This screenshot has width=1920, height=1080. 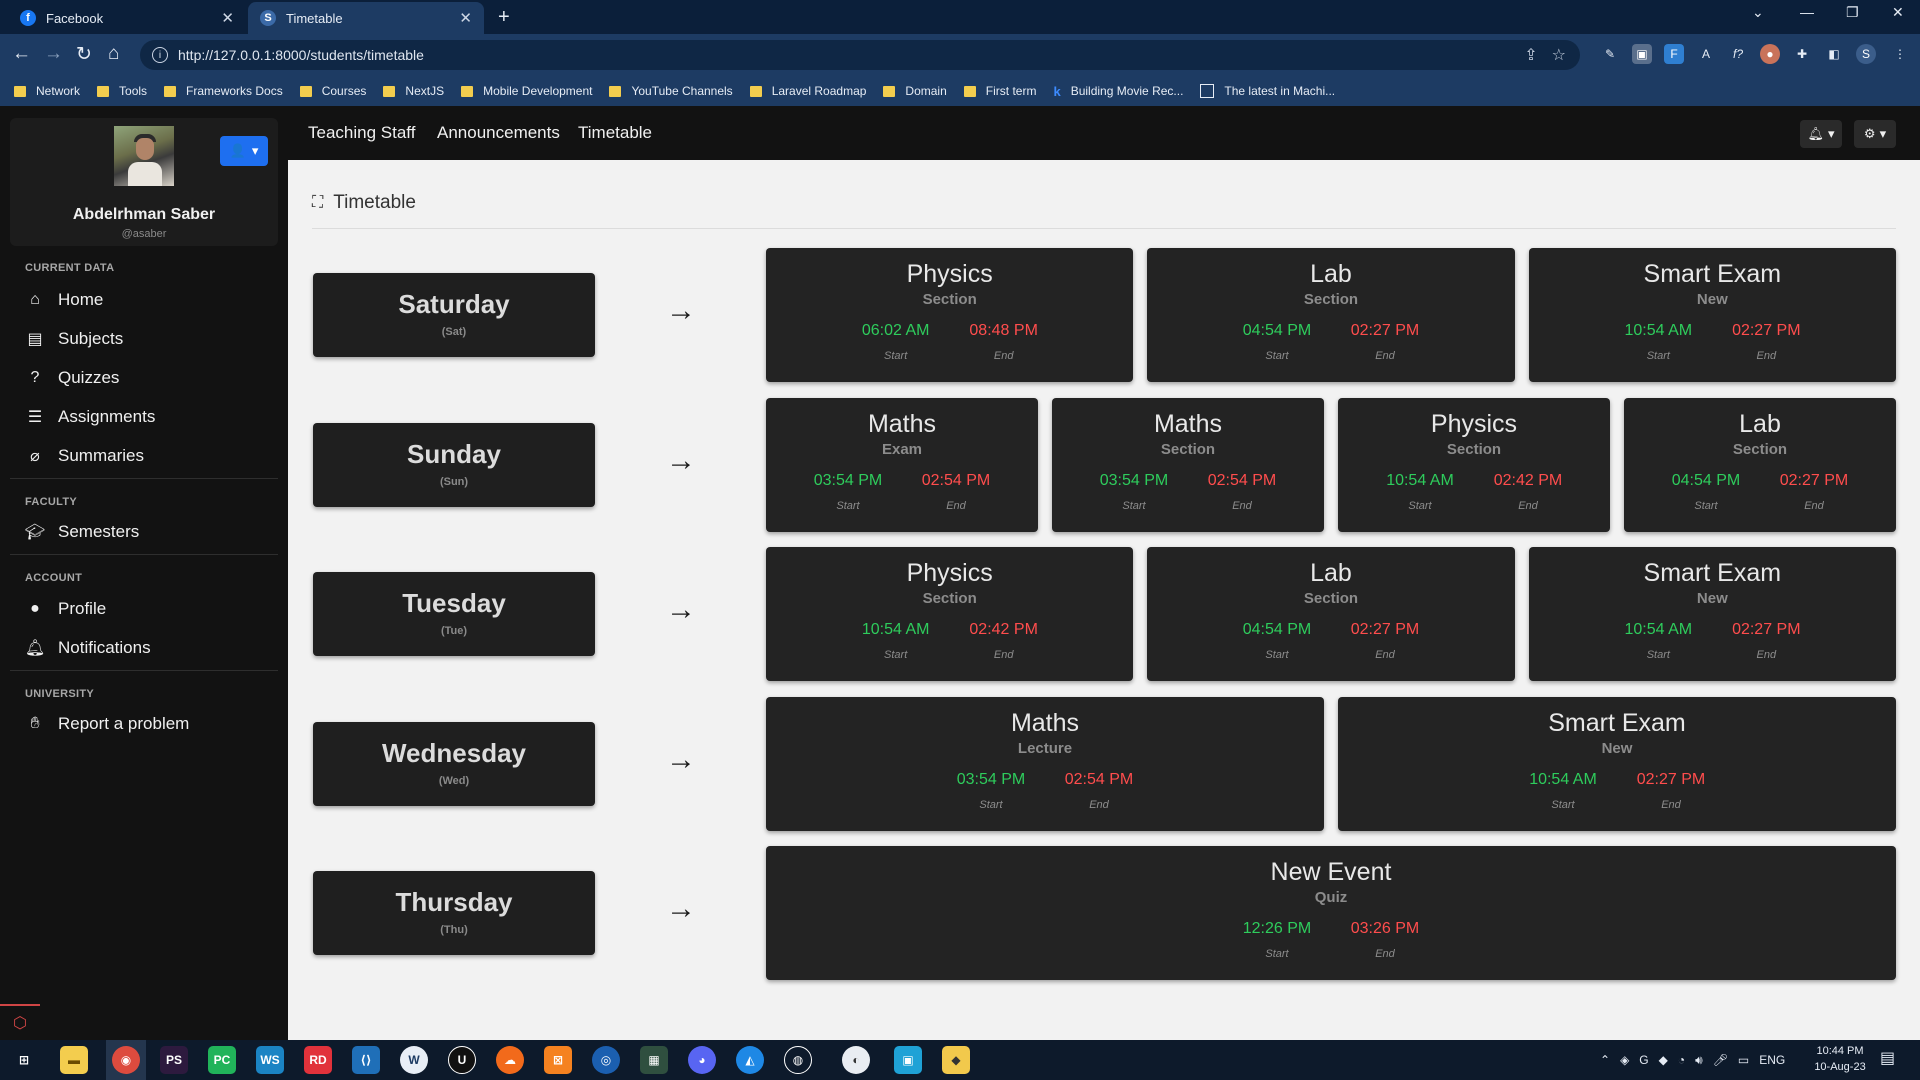 I want to click on clock: 10:44 PM 10-Aug-23, so click(x=1840, y=1059).